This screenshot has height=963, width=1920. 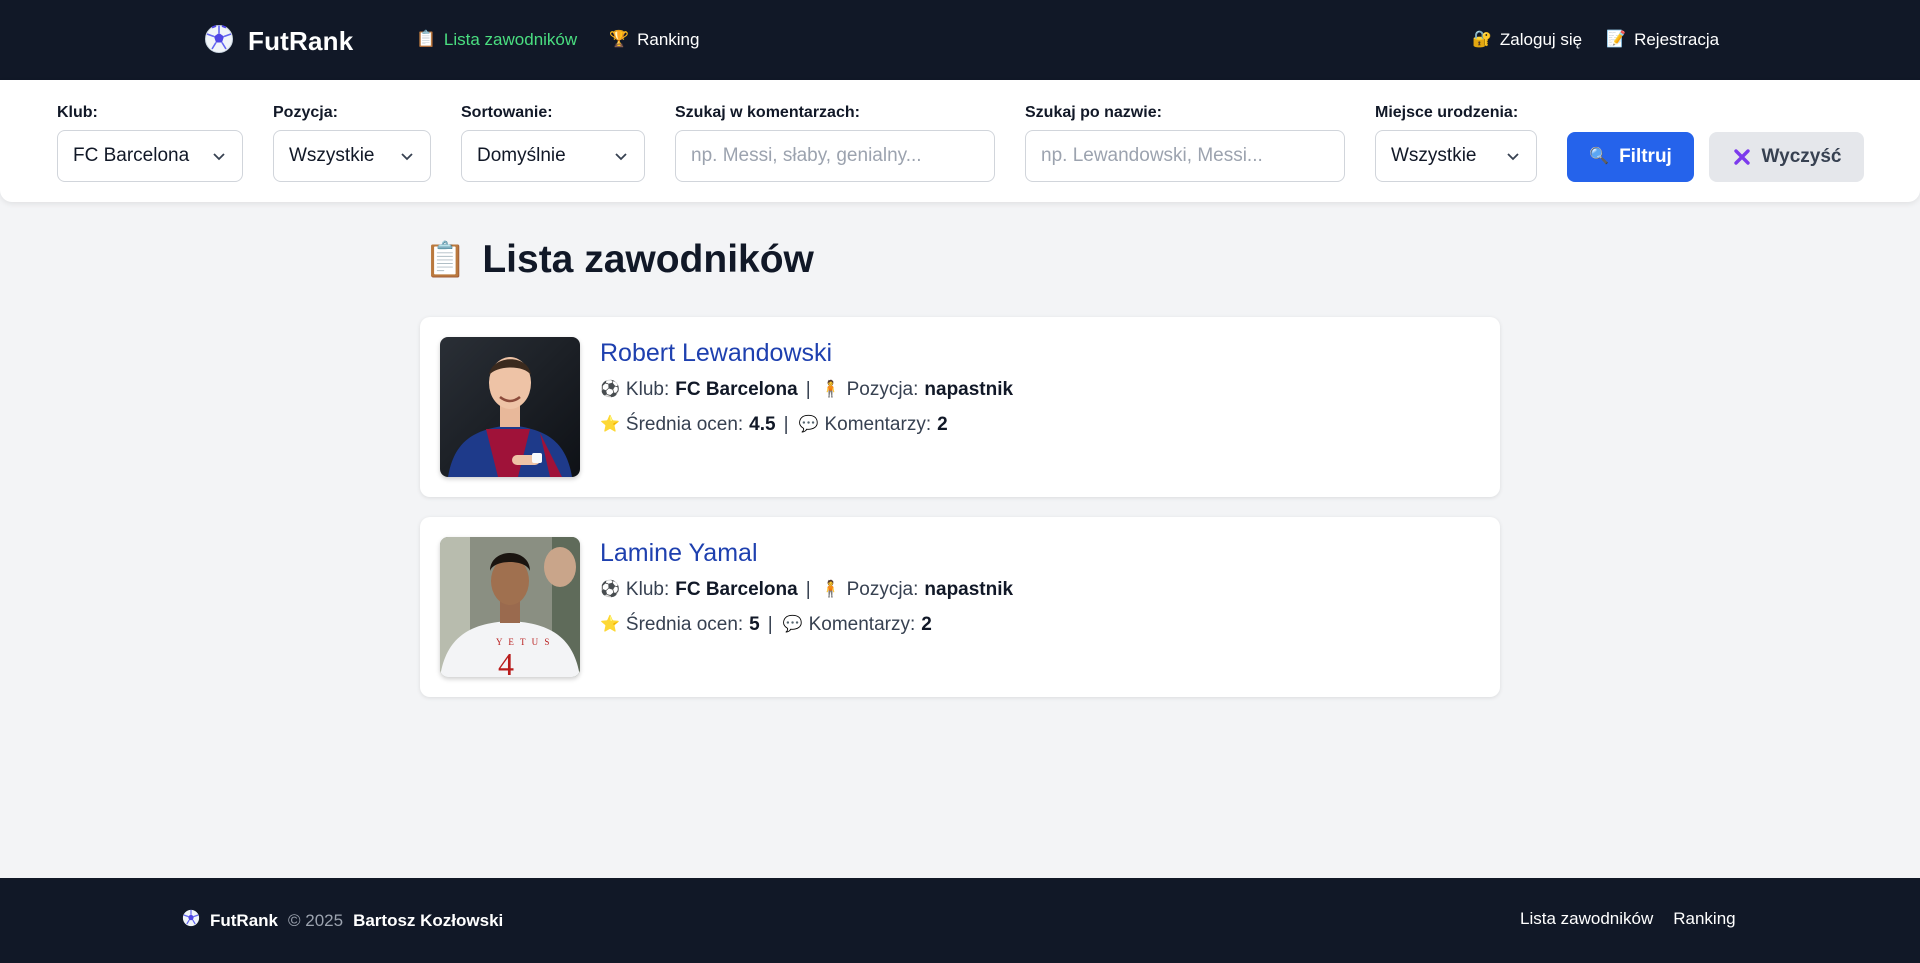 I want to click on footer-link-players: Lista zawodników, so click(x=1586, y=919).